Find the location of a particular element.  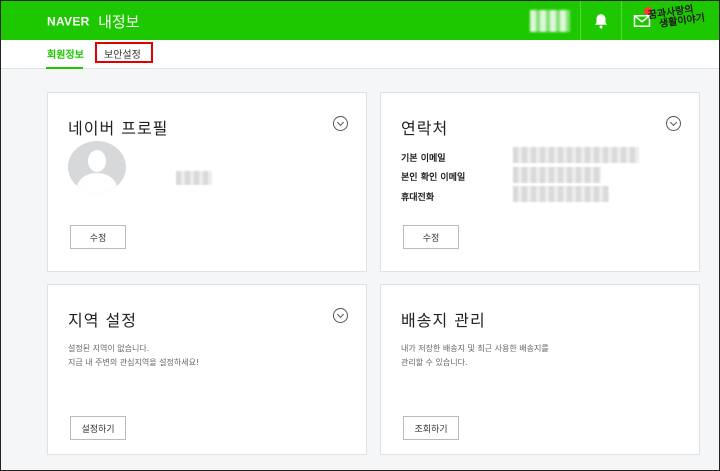

region-desc-line1: 설정된 지역이 없습니다. is located at coordinates (109, 348).